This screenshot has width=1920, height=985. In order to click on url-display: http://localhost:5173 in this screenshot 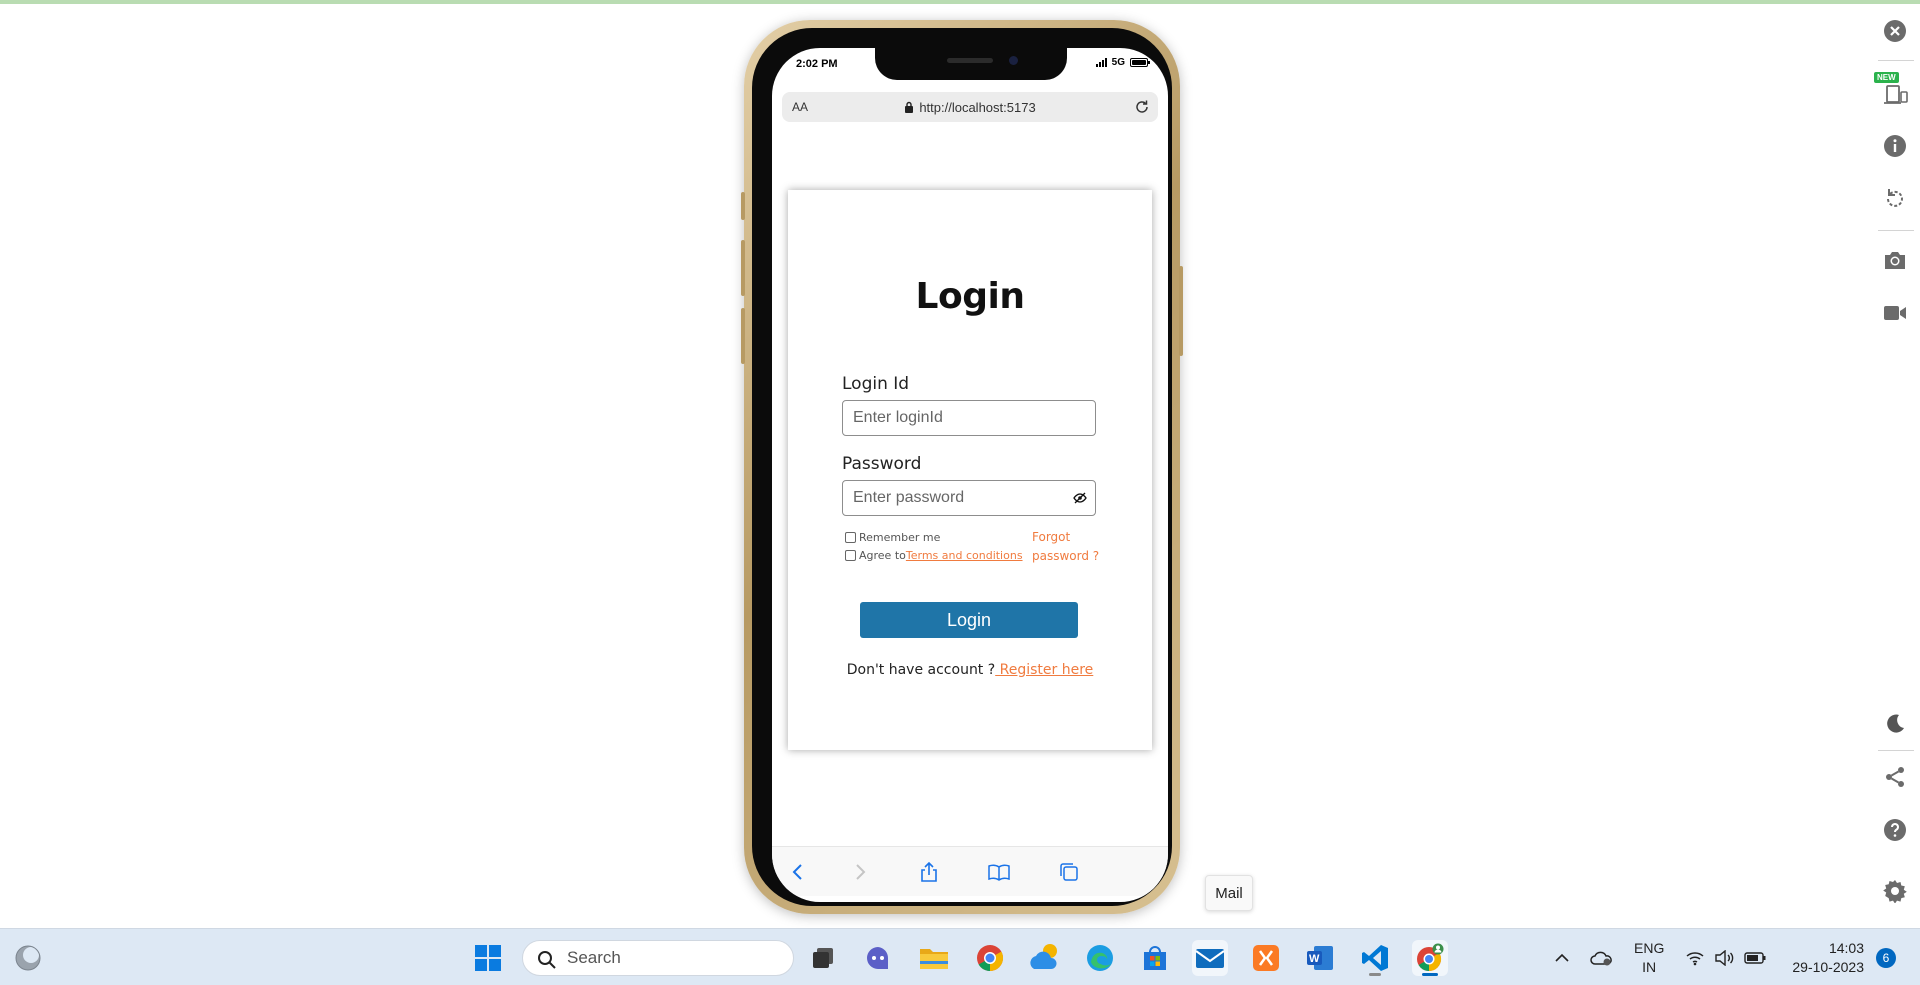, I will do `click(970, 107)`.